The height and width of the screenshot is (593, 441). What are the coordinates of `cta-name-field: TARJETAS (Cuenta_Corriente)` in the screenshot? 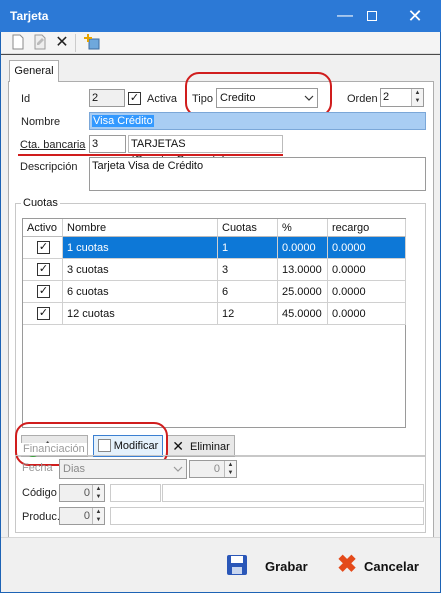 It's located at (205, 150).